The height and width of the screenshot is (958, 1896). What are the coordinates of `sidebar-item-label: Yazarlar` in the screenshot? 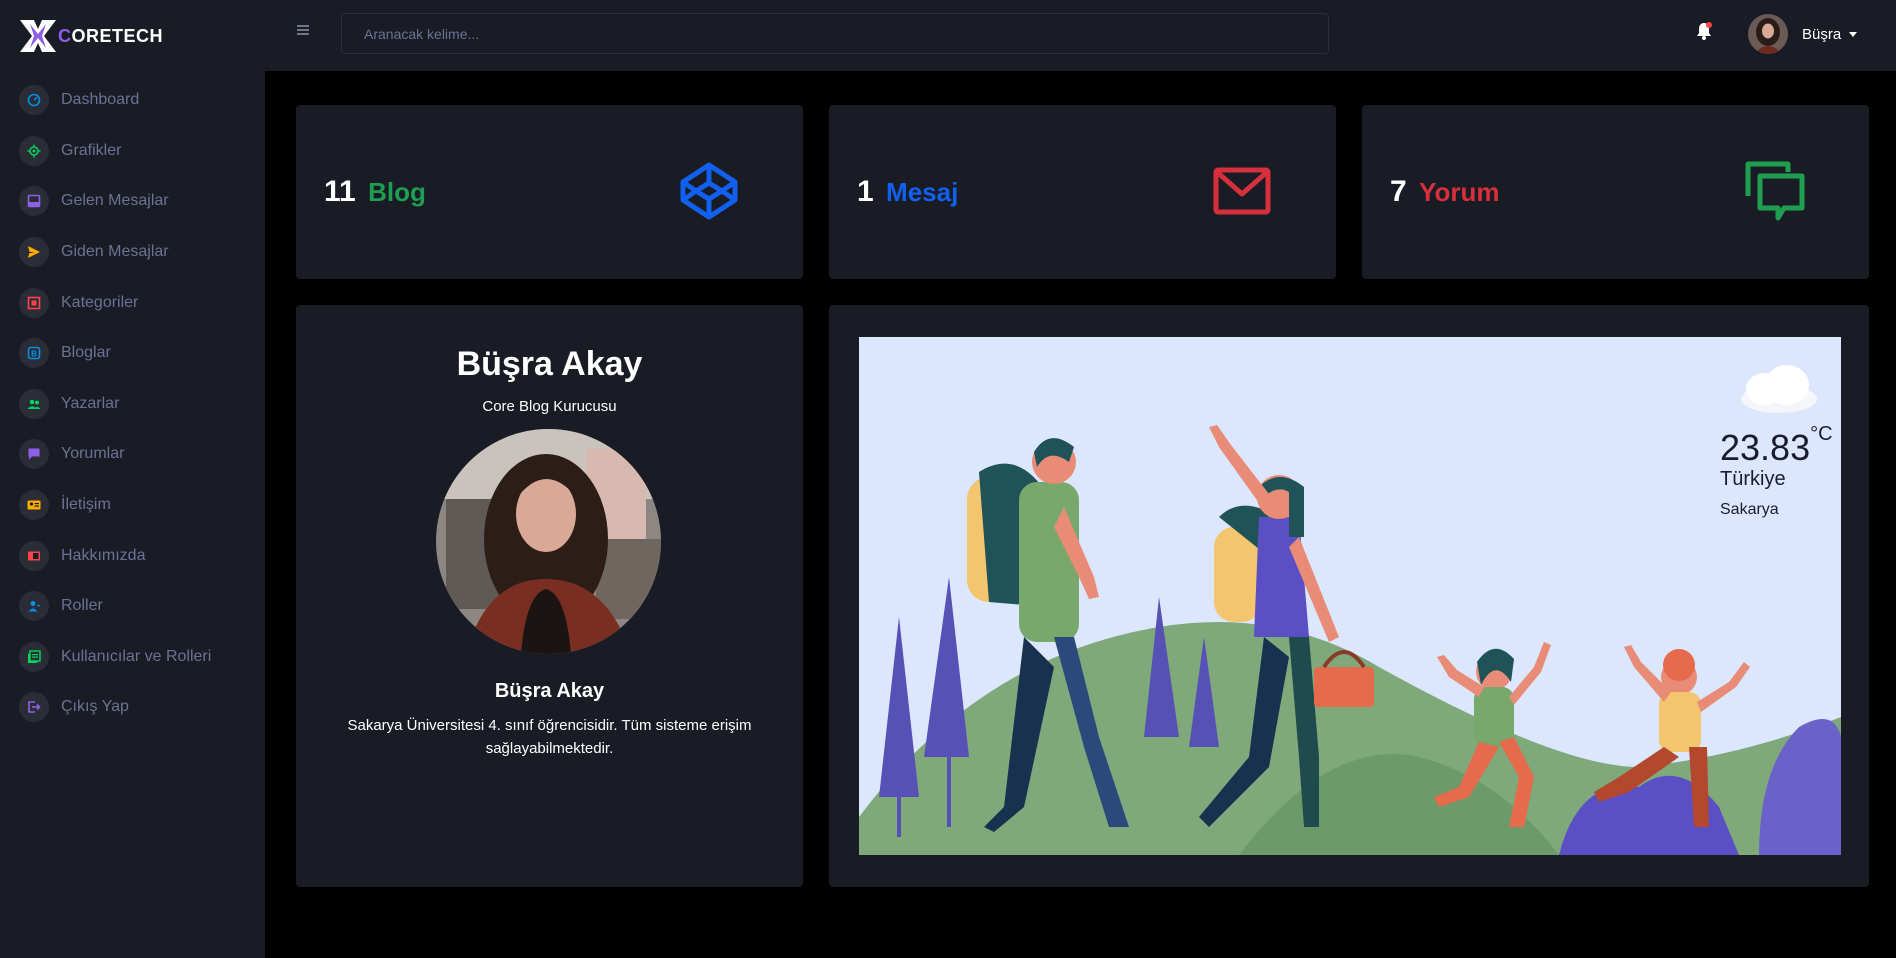 It's located at (90, 403).